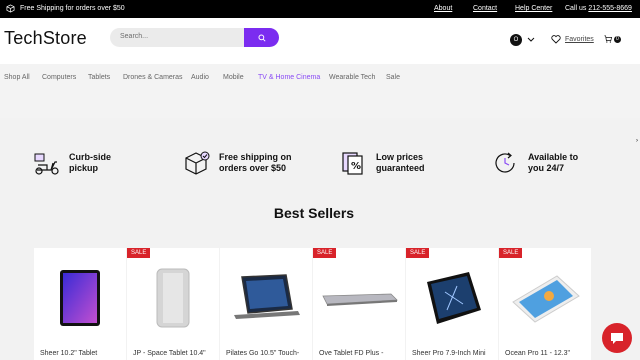 Image resolution: width=640 pixels, height=360 pixels. What do you see at coordinates (443, 8) in the screenshot?
I see `about-link: About` at bounding box center [443, 8].